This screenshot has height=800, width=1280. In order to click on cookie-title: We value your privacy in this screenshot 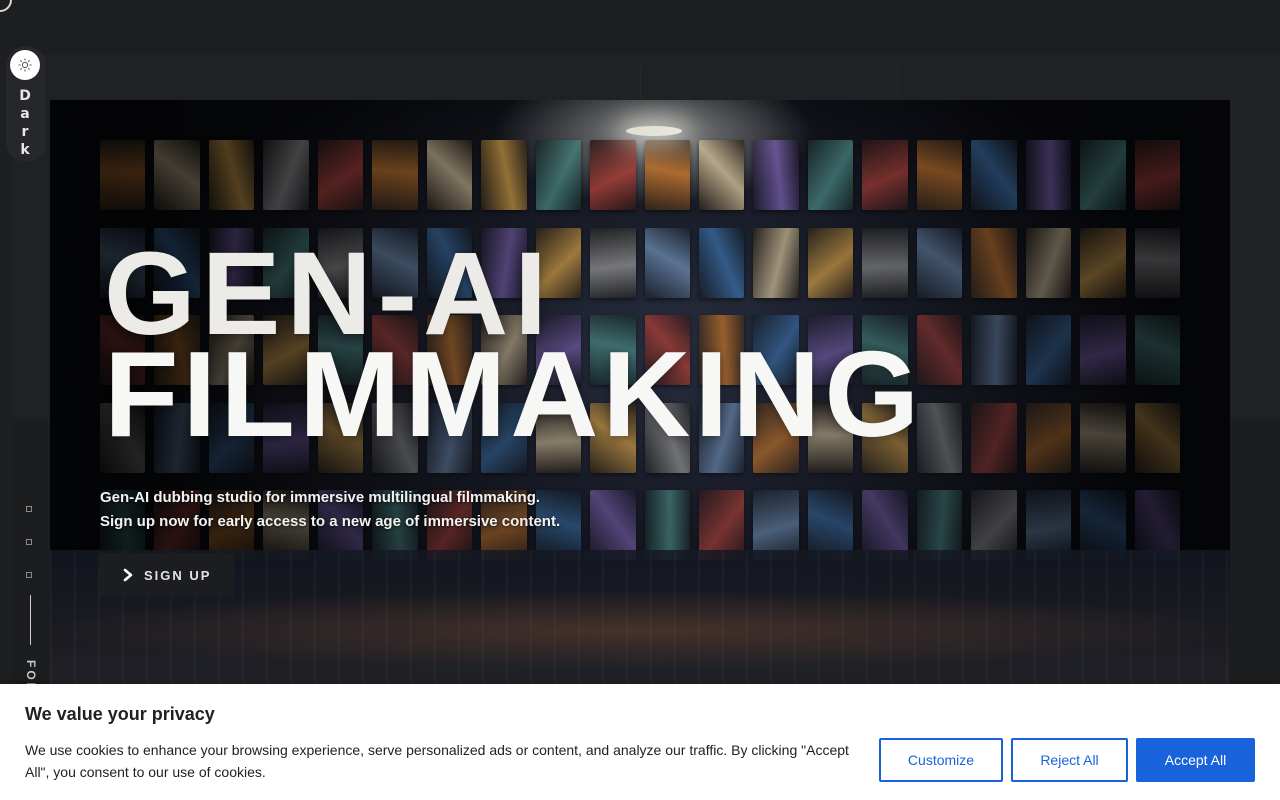, I will do `click(120, 714)`.